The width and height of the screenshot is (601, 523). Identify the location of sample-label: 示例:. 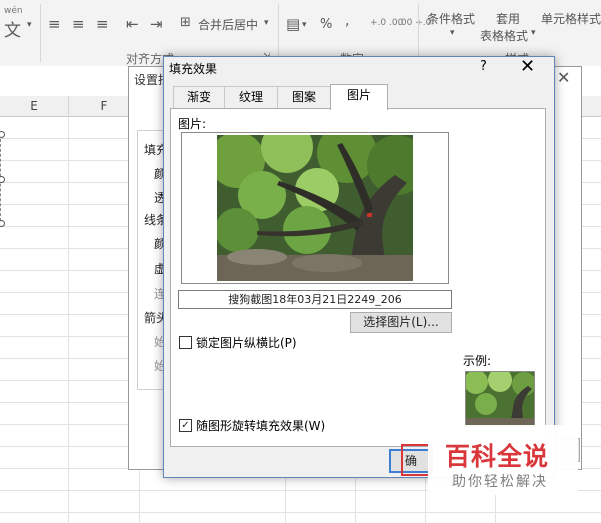
(477, 361).